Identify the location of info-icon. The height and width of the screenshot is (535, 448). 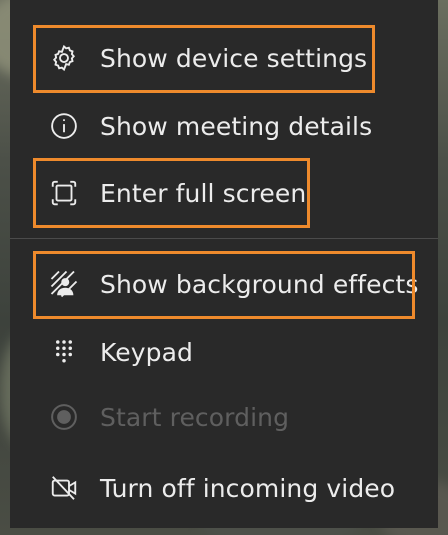
(64, 126).